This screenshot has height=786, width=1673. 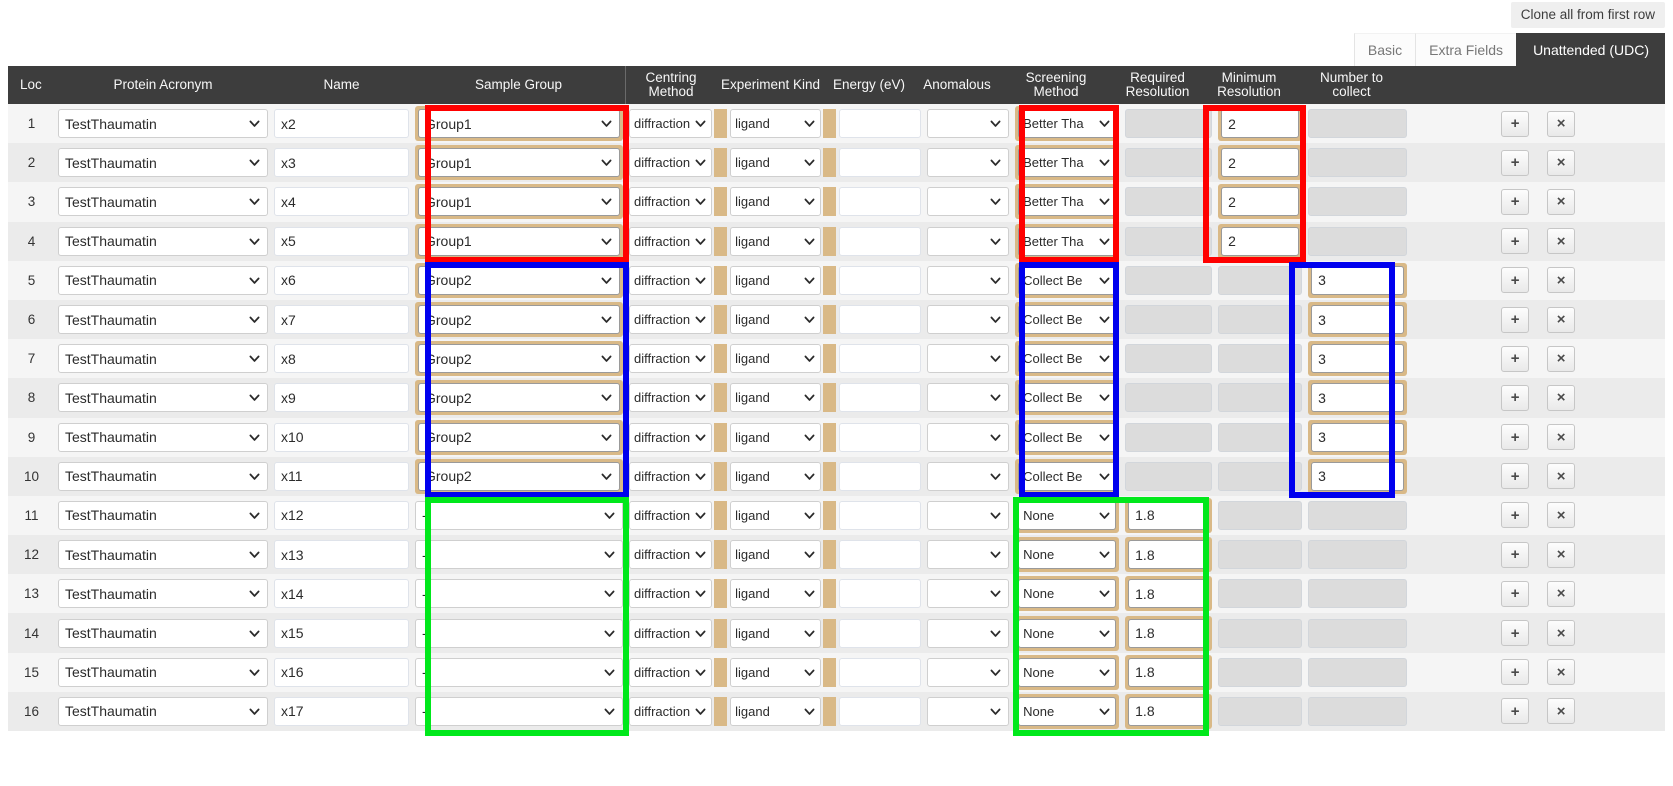 What do you see at coordinates (341, 711) in the screenshot?
I see `name-input: x17` at bounding box center [341, 711].